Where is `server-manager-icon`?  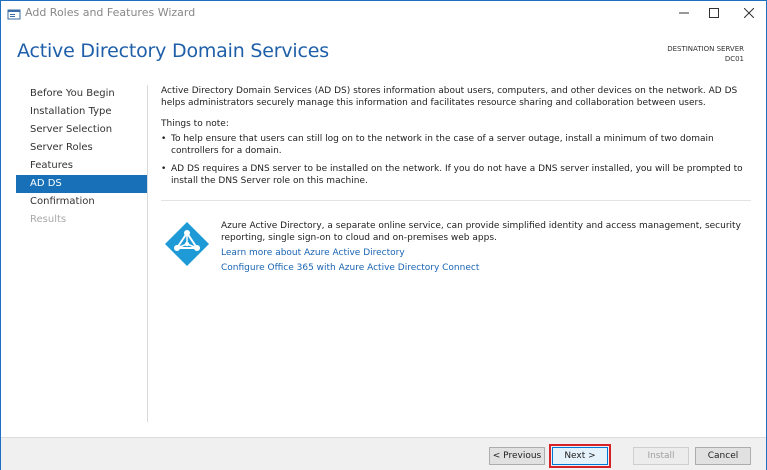 server-manager-icon is located at coordinates (14, 13).